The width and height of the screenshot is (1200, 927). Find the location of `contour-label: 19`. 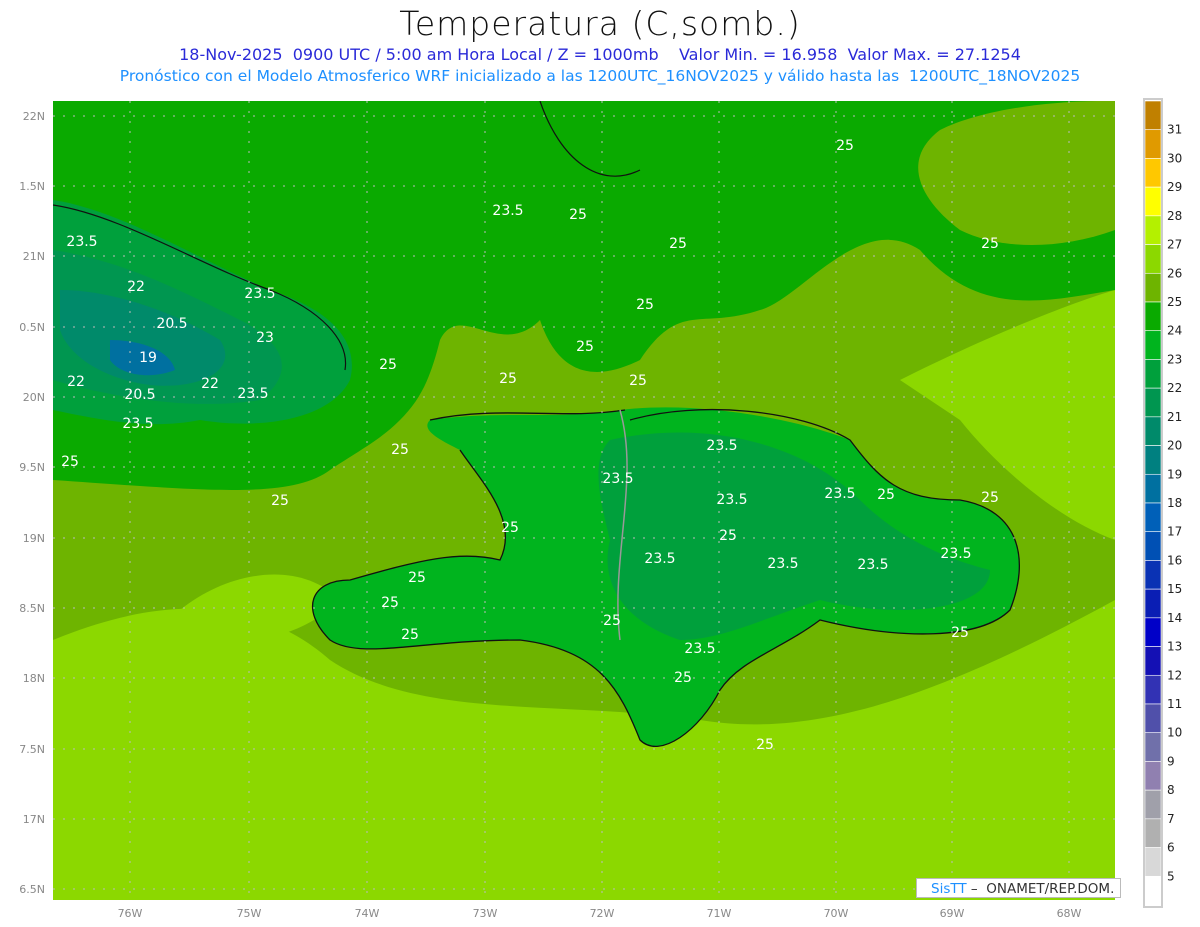

contour-label: 19 is located at coordinates (148, 358).